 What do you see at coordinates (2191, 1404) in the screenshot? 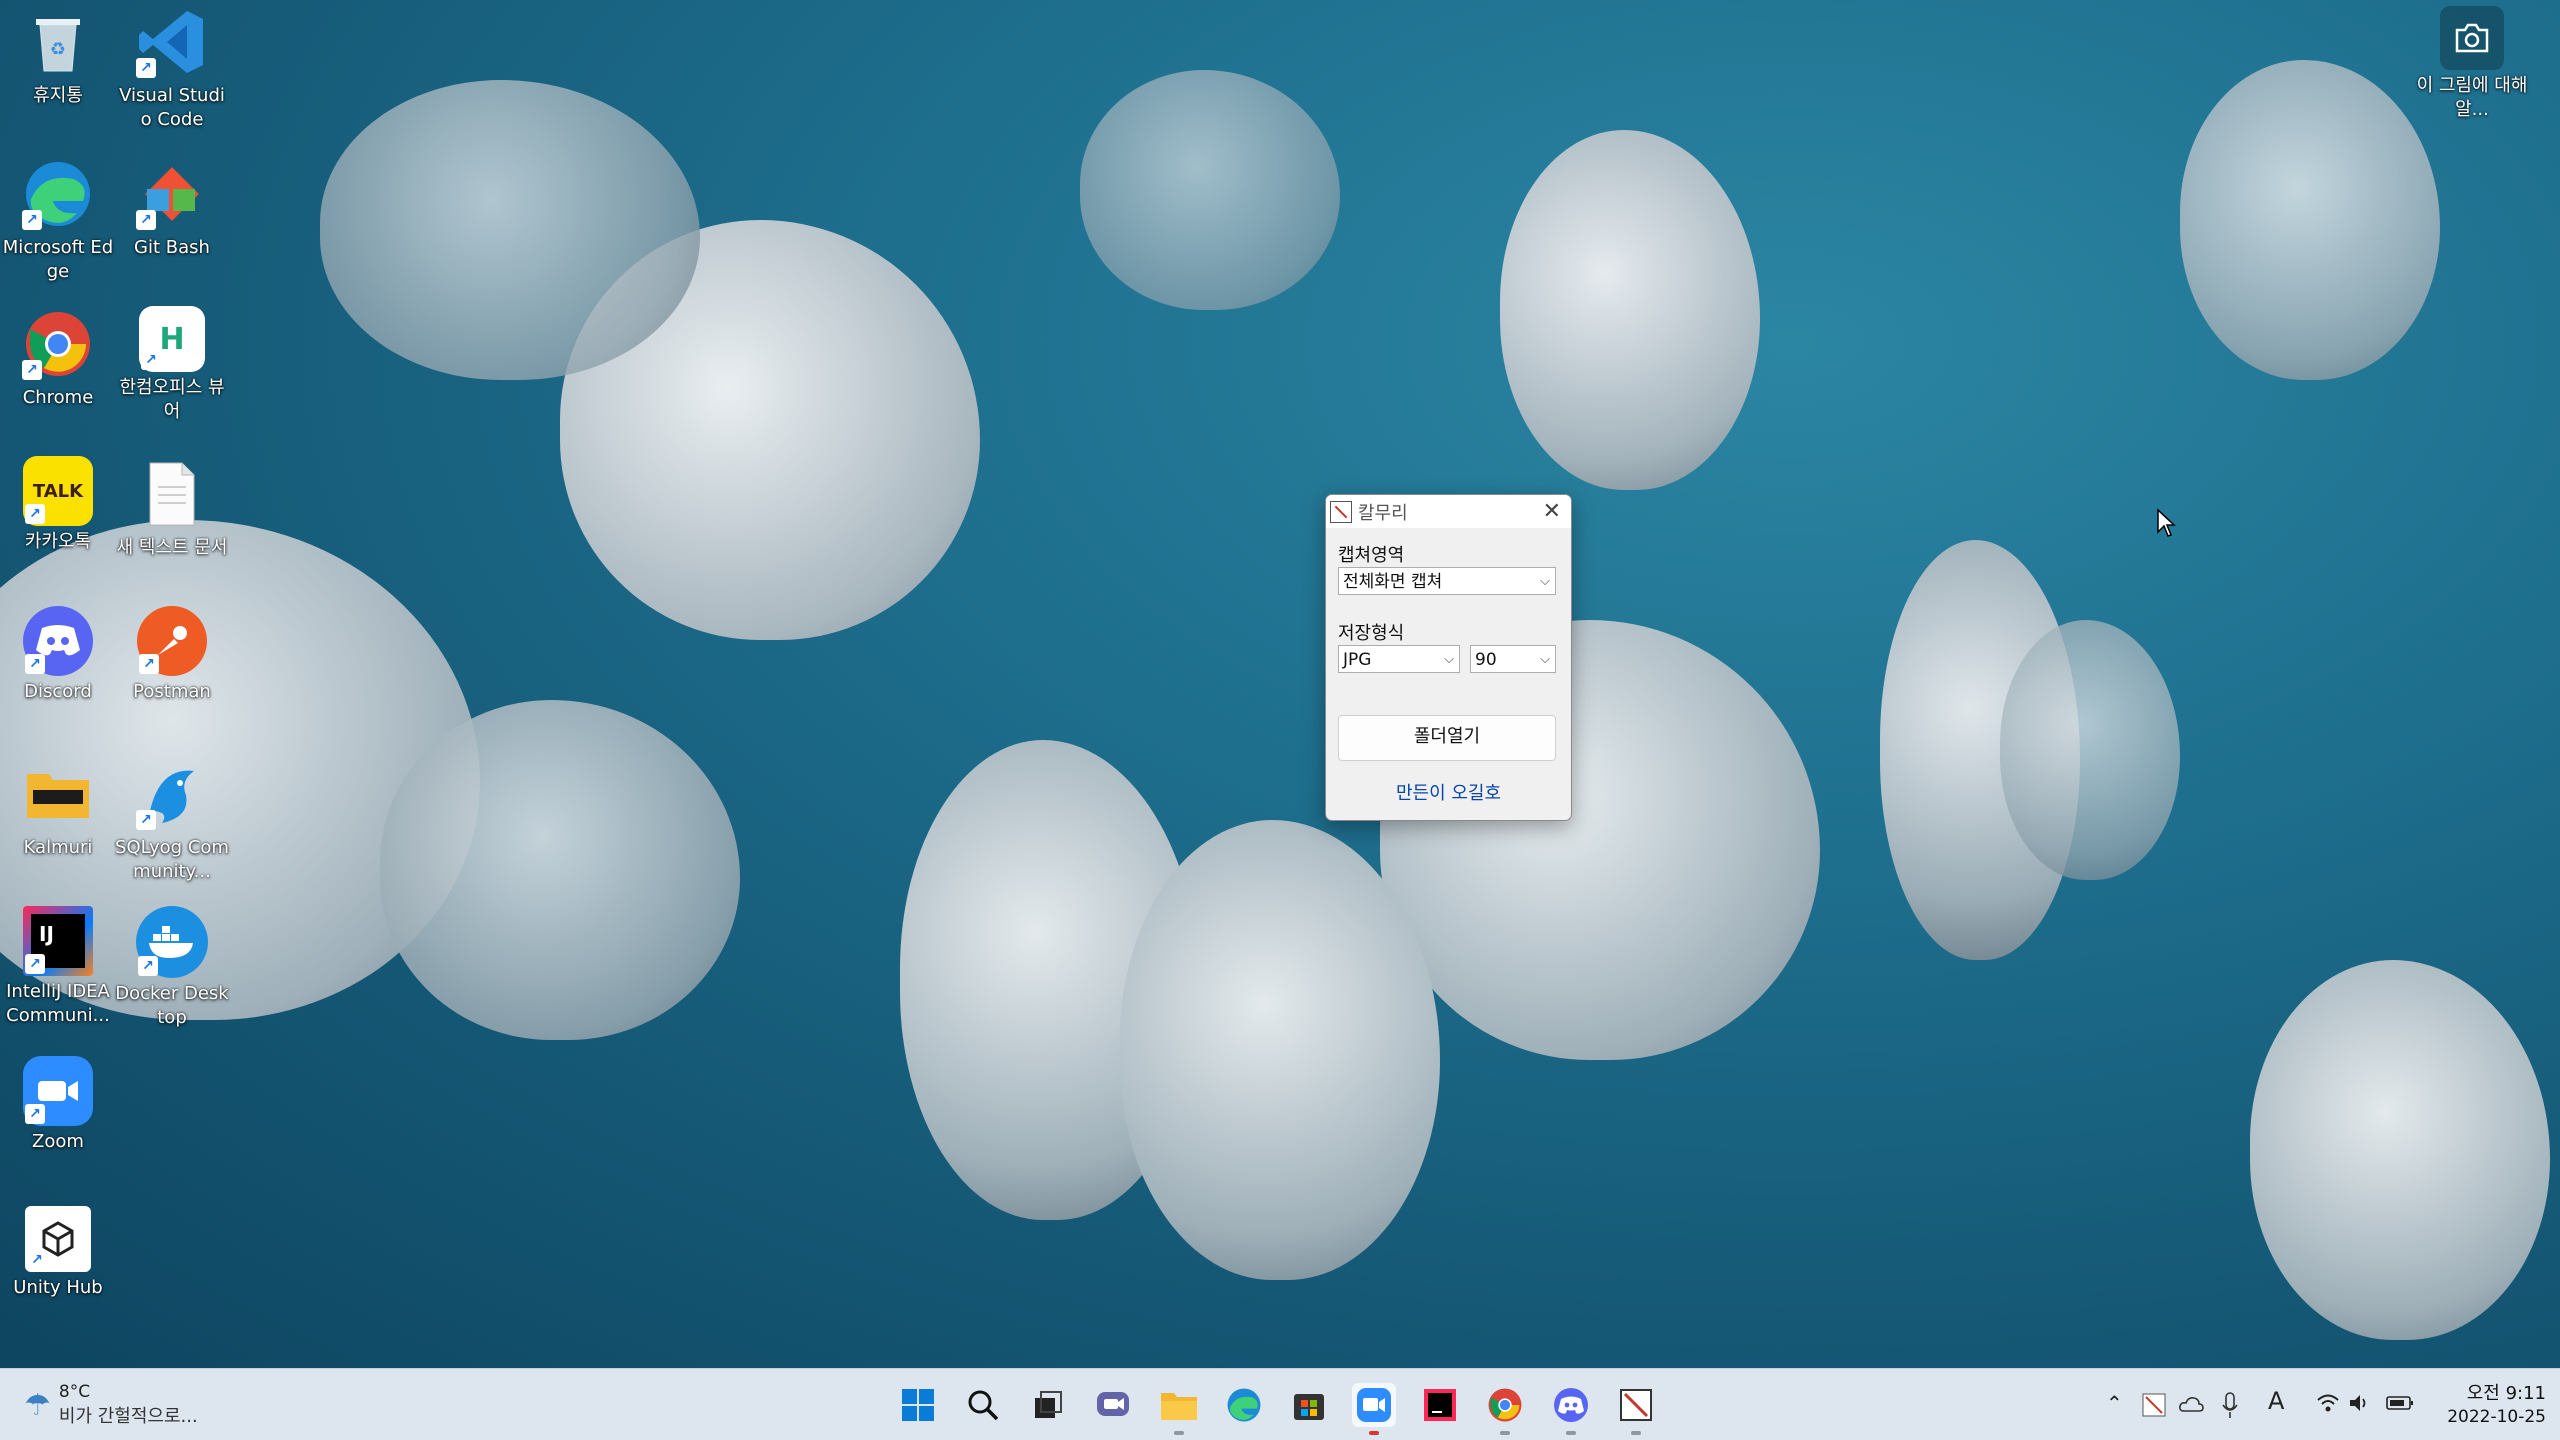
I see `onedrive-icon` at bounding box center [2191, 1404].